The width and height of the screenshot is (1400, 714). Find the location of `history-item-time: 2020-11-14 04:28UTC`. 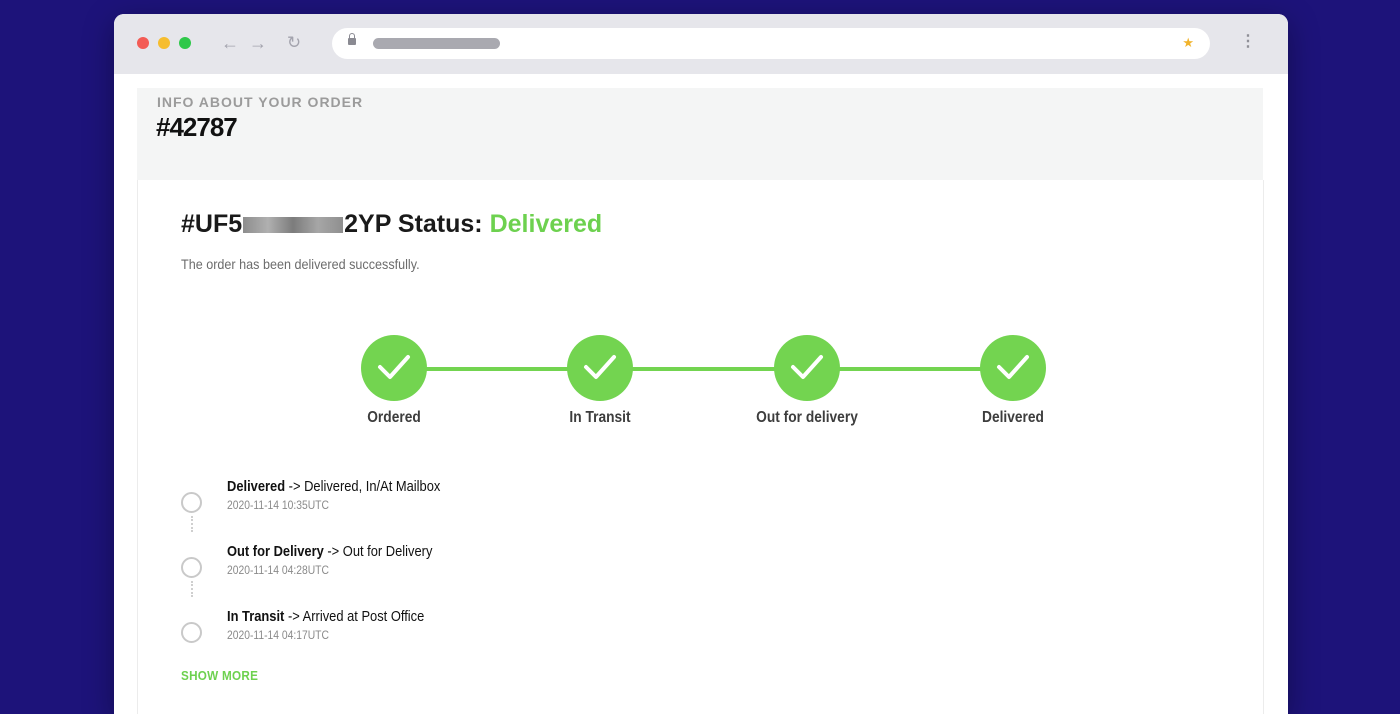

history-item-time: 2020-11-14 04:28UTC is located at coordinates (278, 570).